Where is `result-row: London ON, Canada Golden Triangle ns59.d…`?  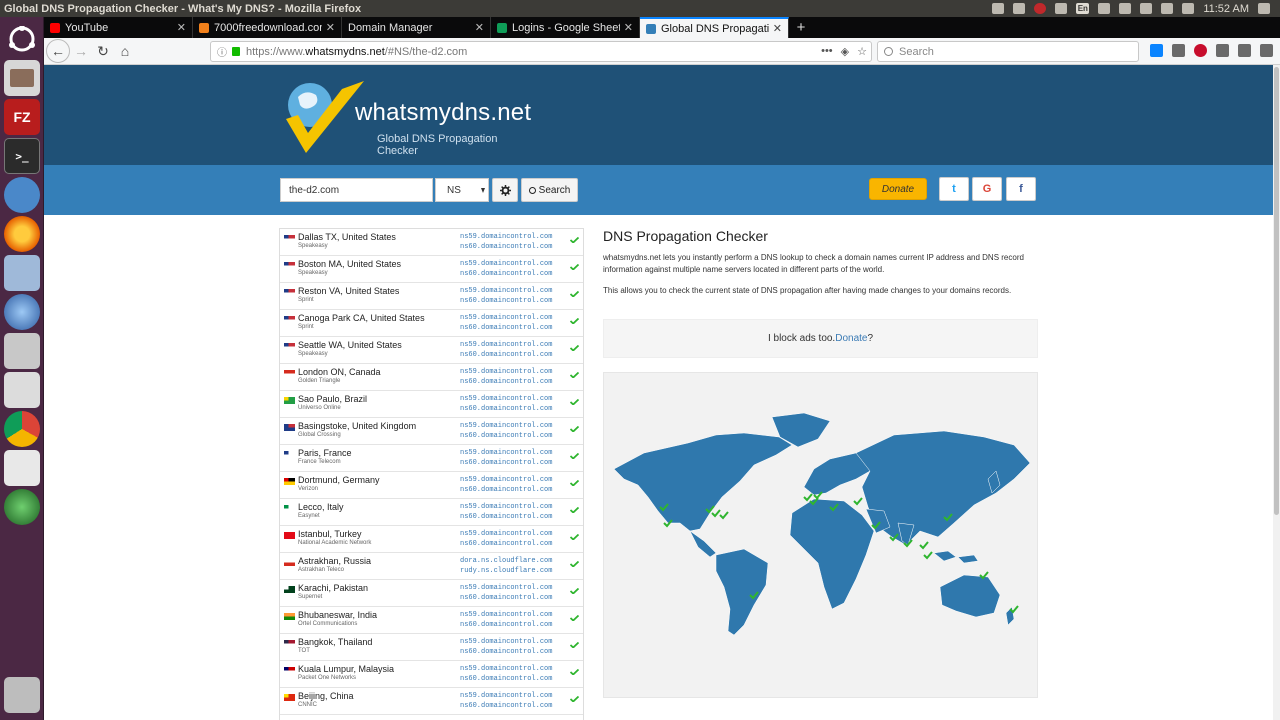 result-row: London ON, Canada Golden Triangle ns59.d… is located at coordinates (431, 377).